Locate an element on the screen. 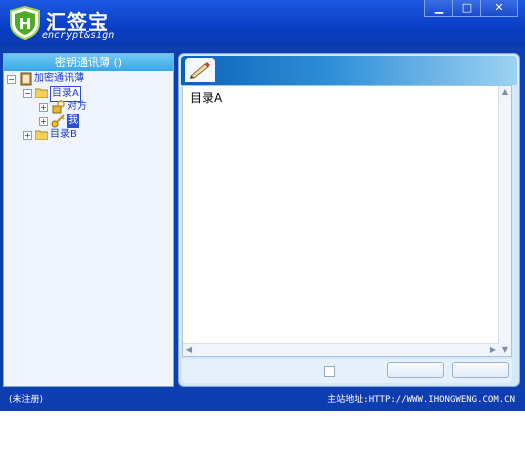 This screenshot has height=473, width=525. svg-text: H is located at coordinates (25, 24).